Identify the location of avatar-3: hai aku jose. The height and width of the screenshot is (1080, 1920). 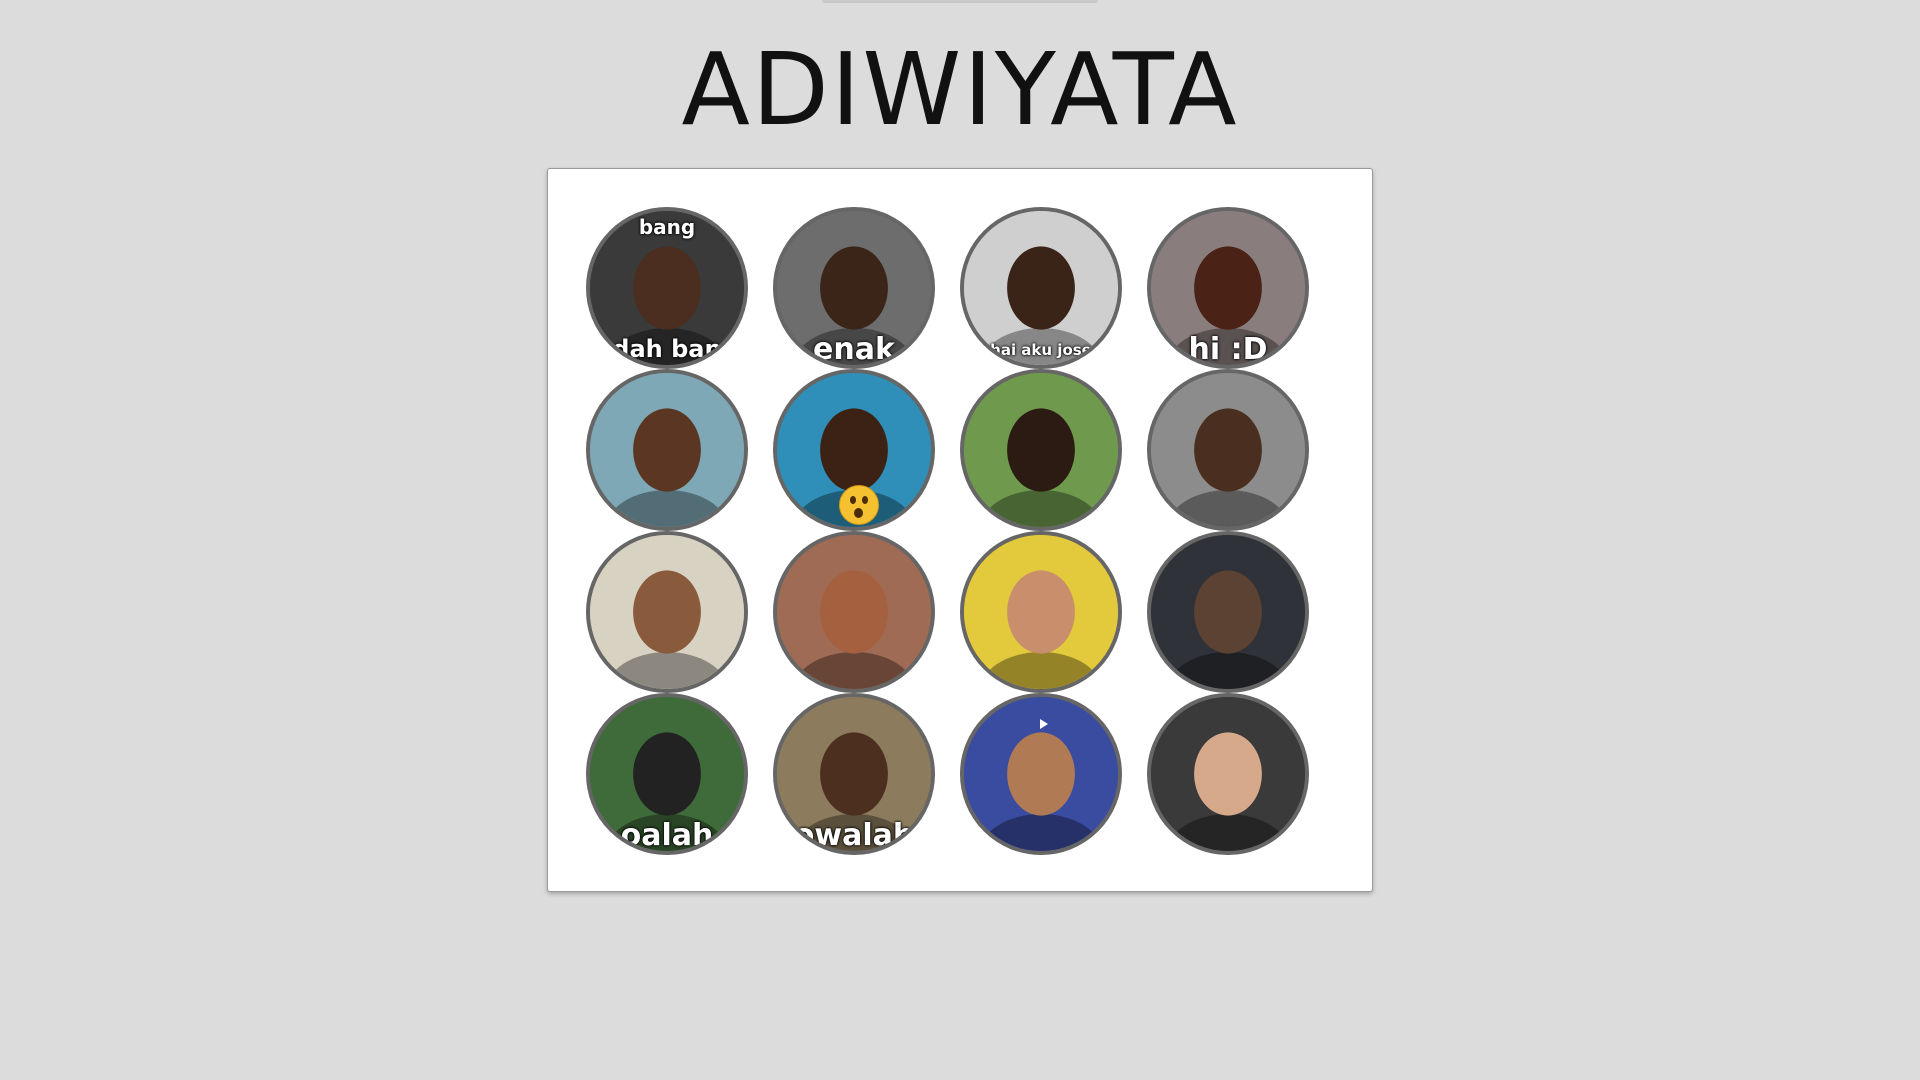
(1041, 288).